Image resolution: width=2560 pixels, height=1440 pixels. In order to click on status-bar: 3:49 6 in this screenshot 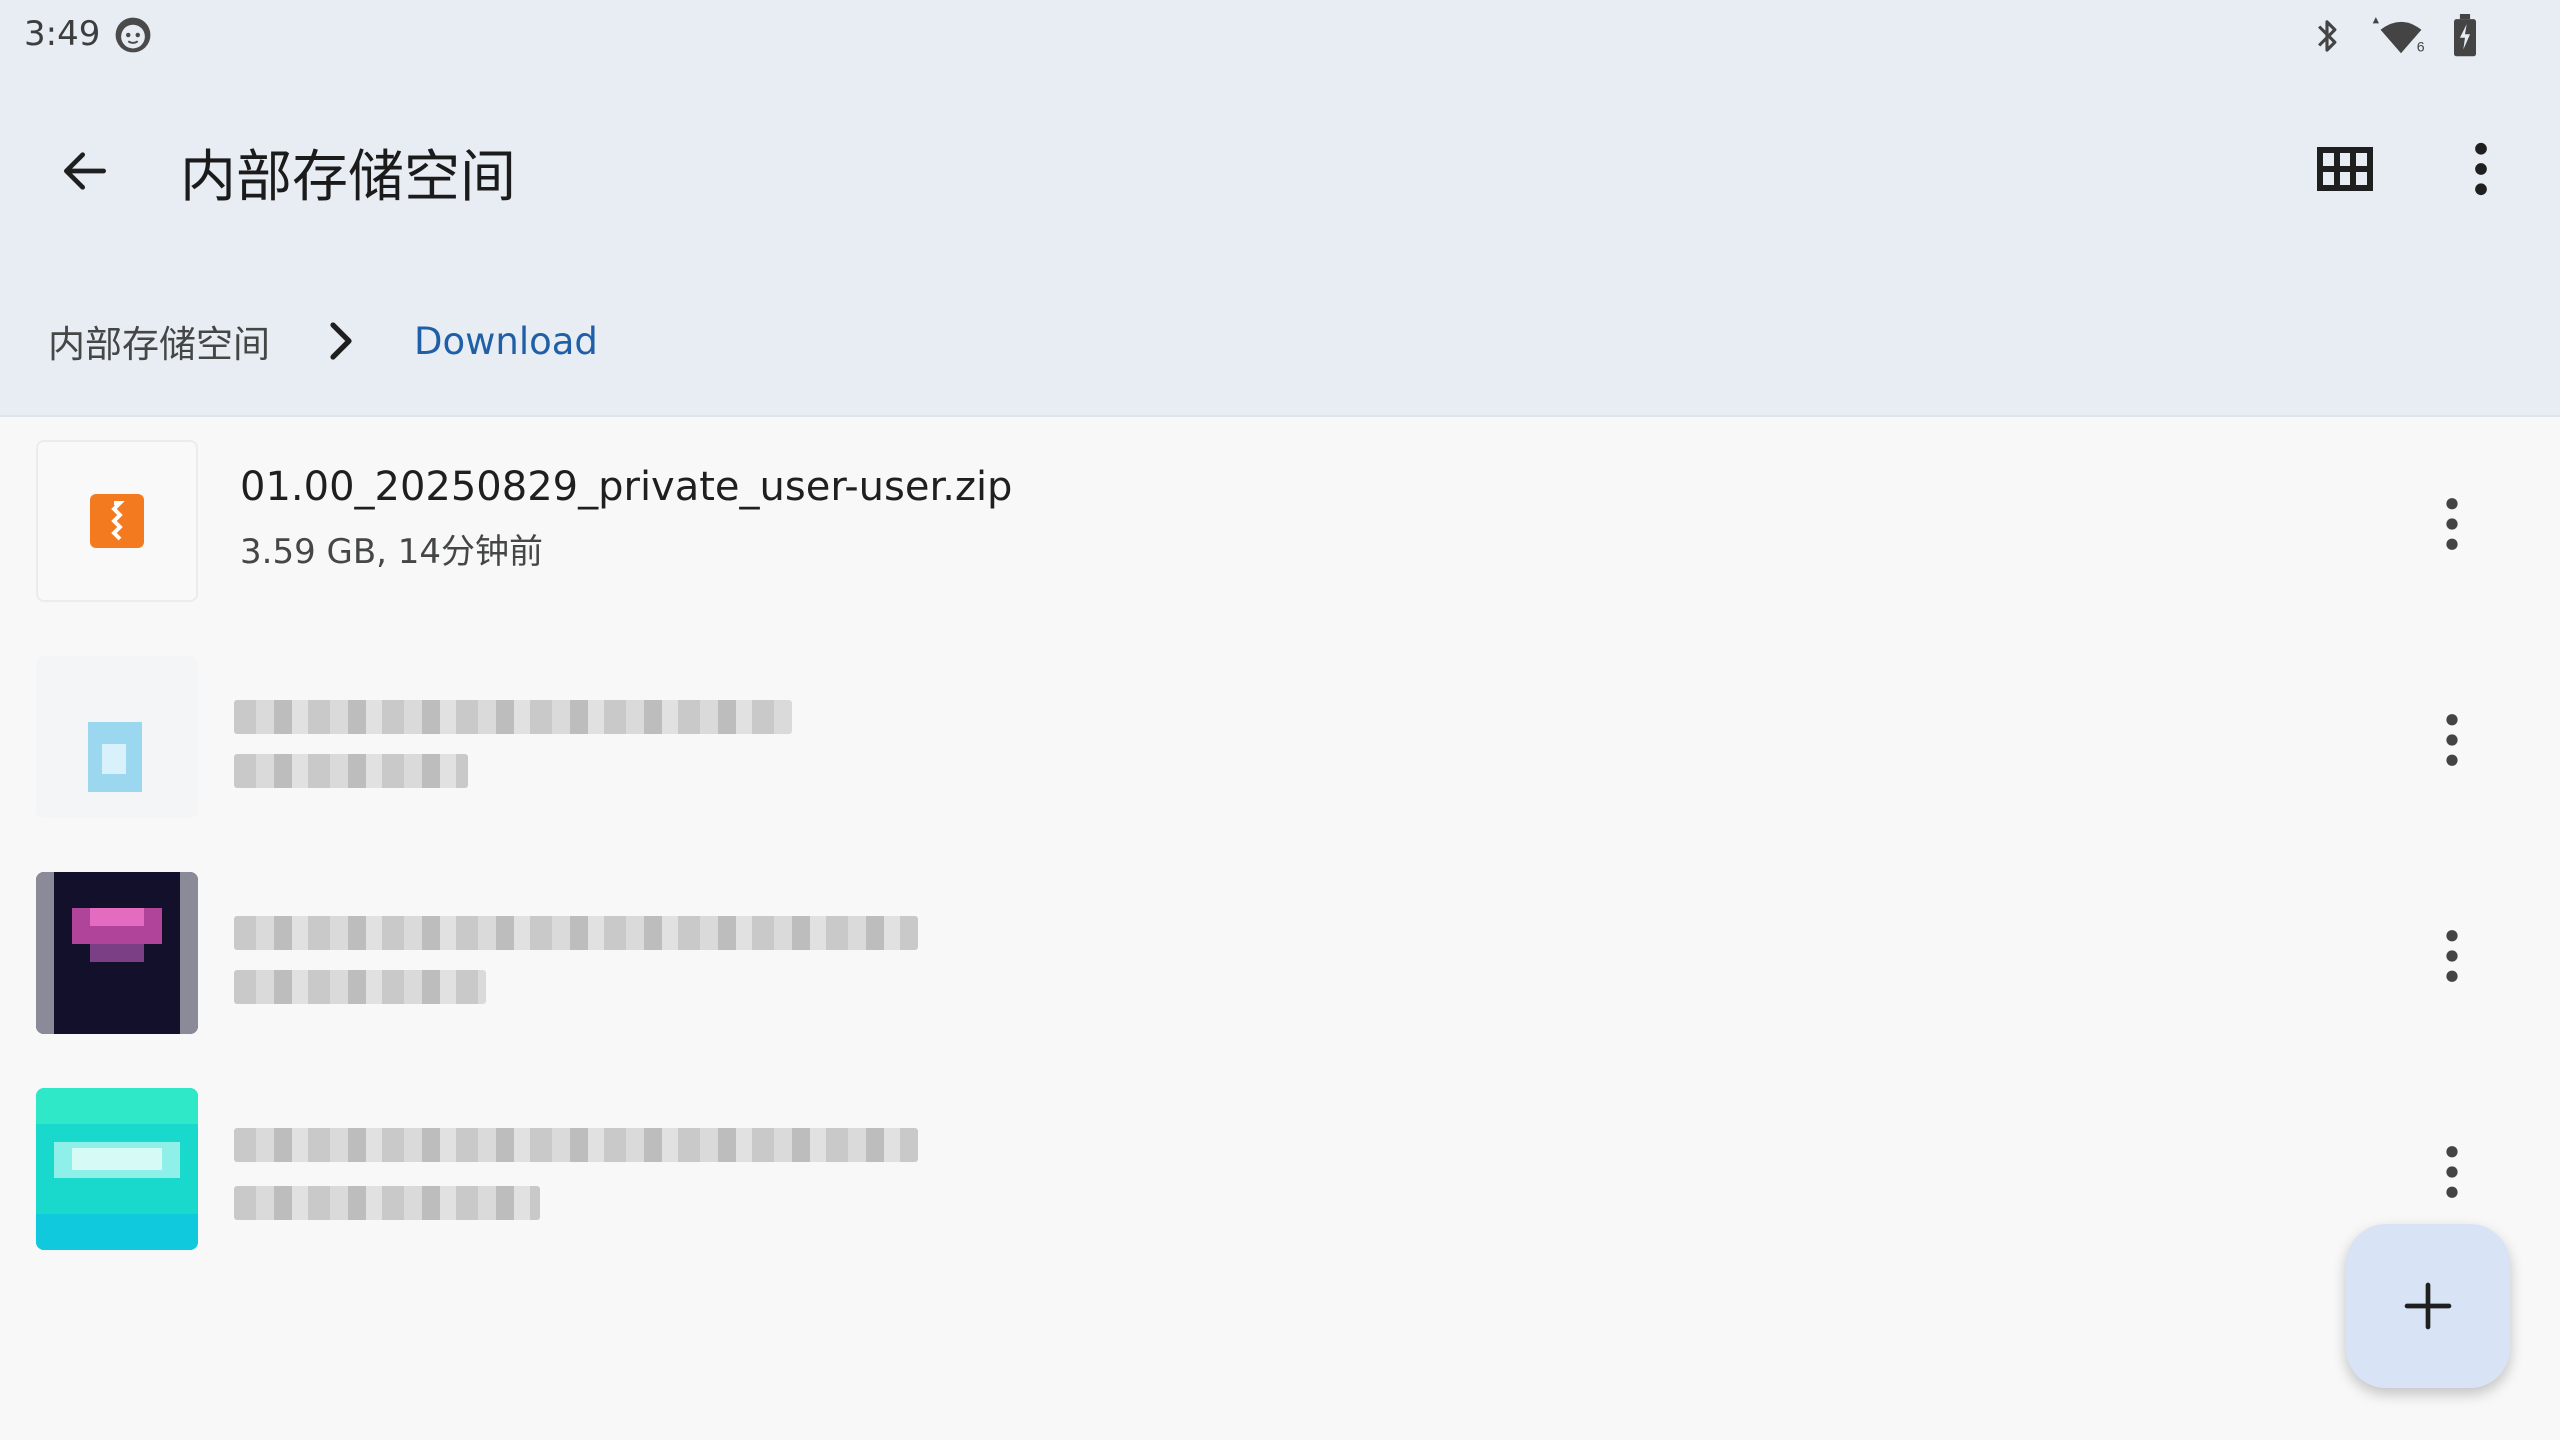, I will do `click(1280, 36)`.